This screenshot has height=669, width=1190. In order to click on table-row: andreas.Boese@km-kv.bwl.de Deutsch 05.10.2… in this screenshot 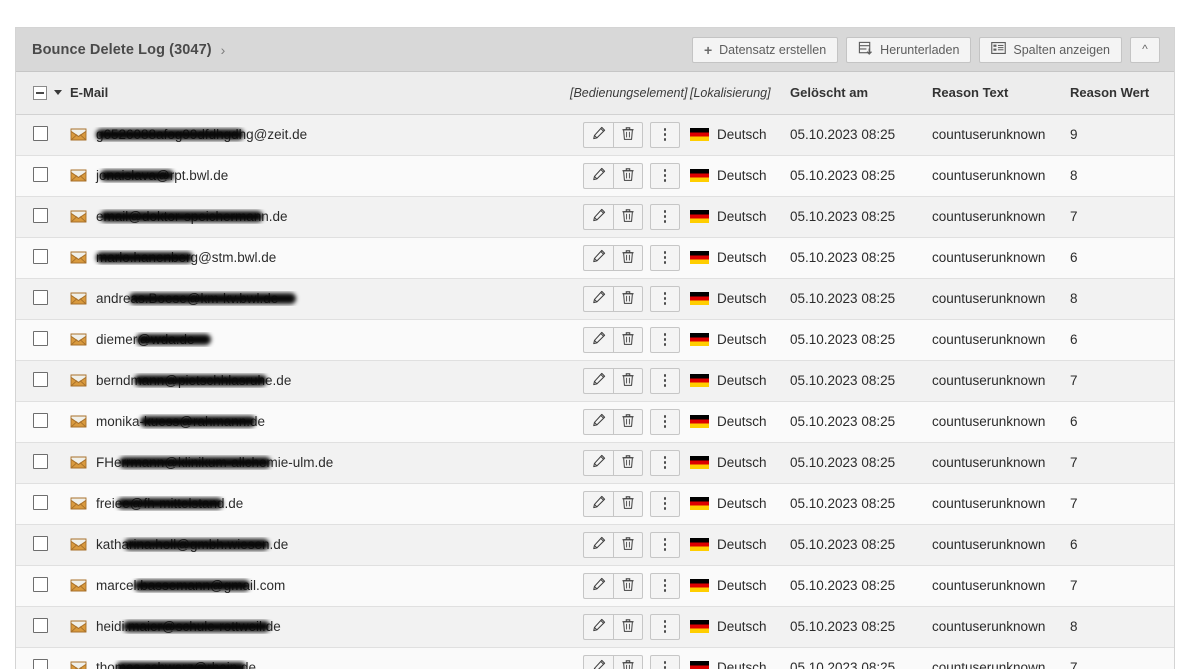, I will do `click(595, 298)`.